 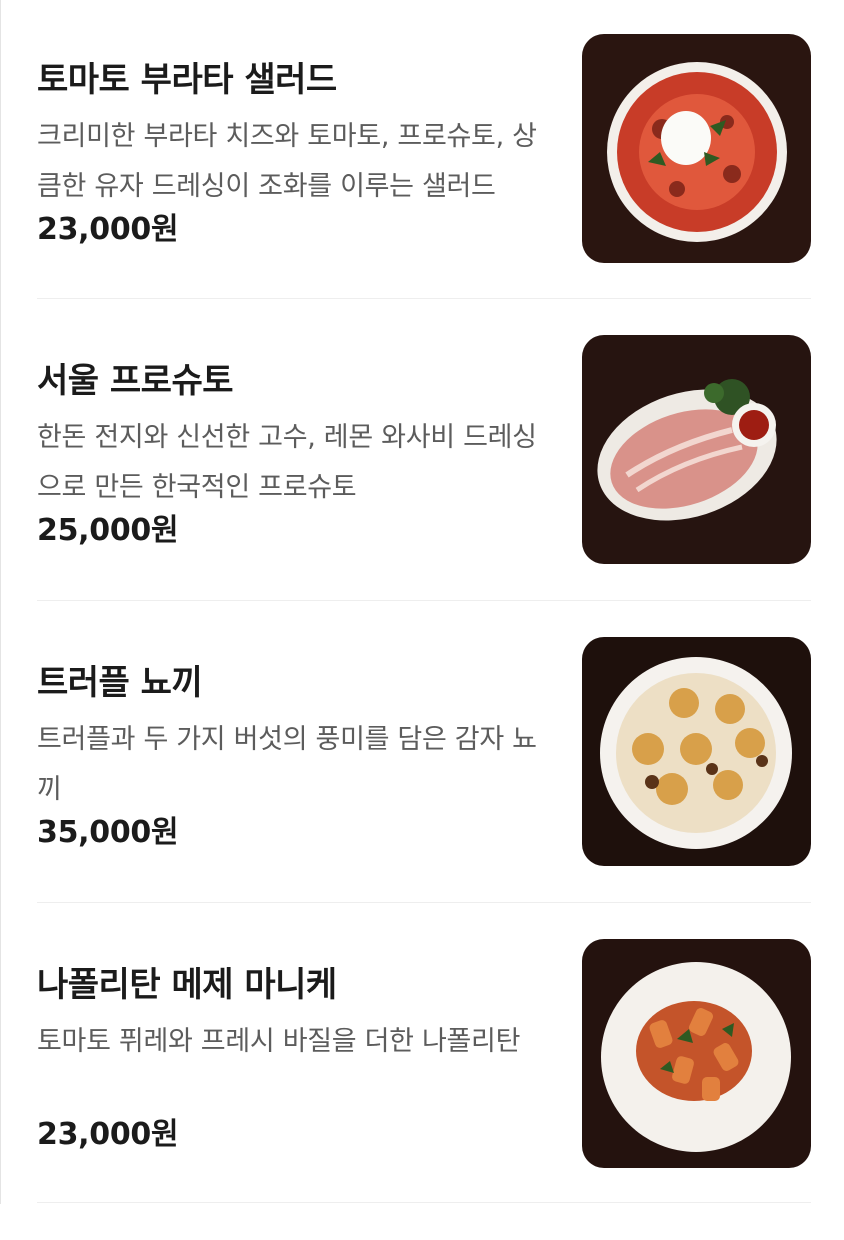 I want to click on menu-item-name: 토마토 부라타 샐러드, so click(x=187, y=80).